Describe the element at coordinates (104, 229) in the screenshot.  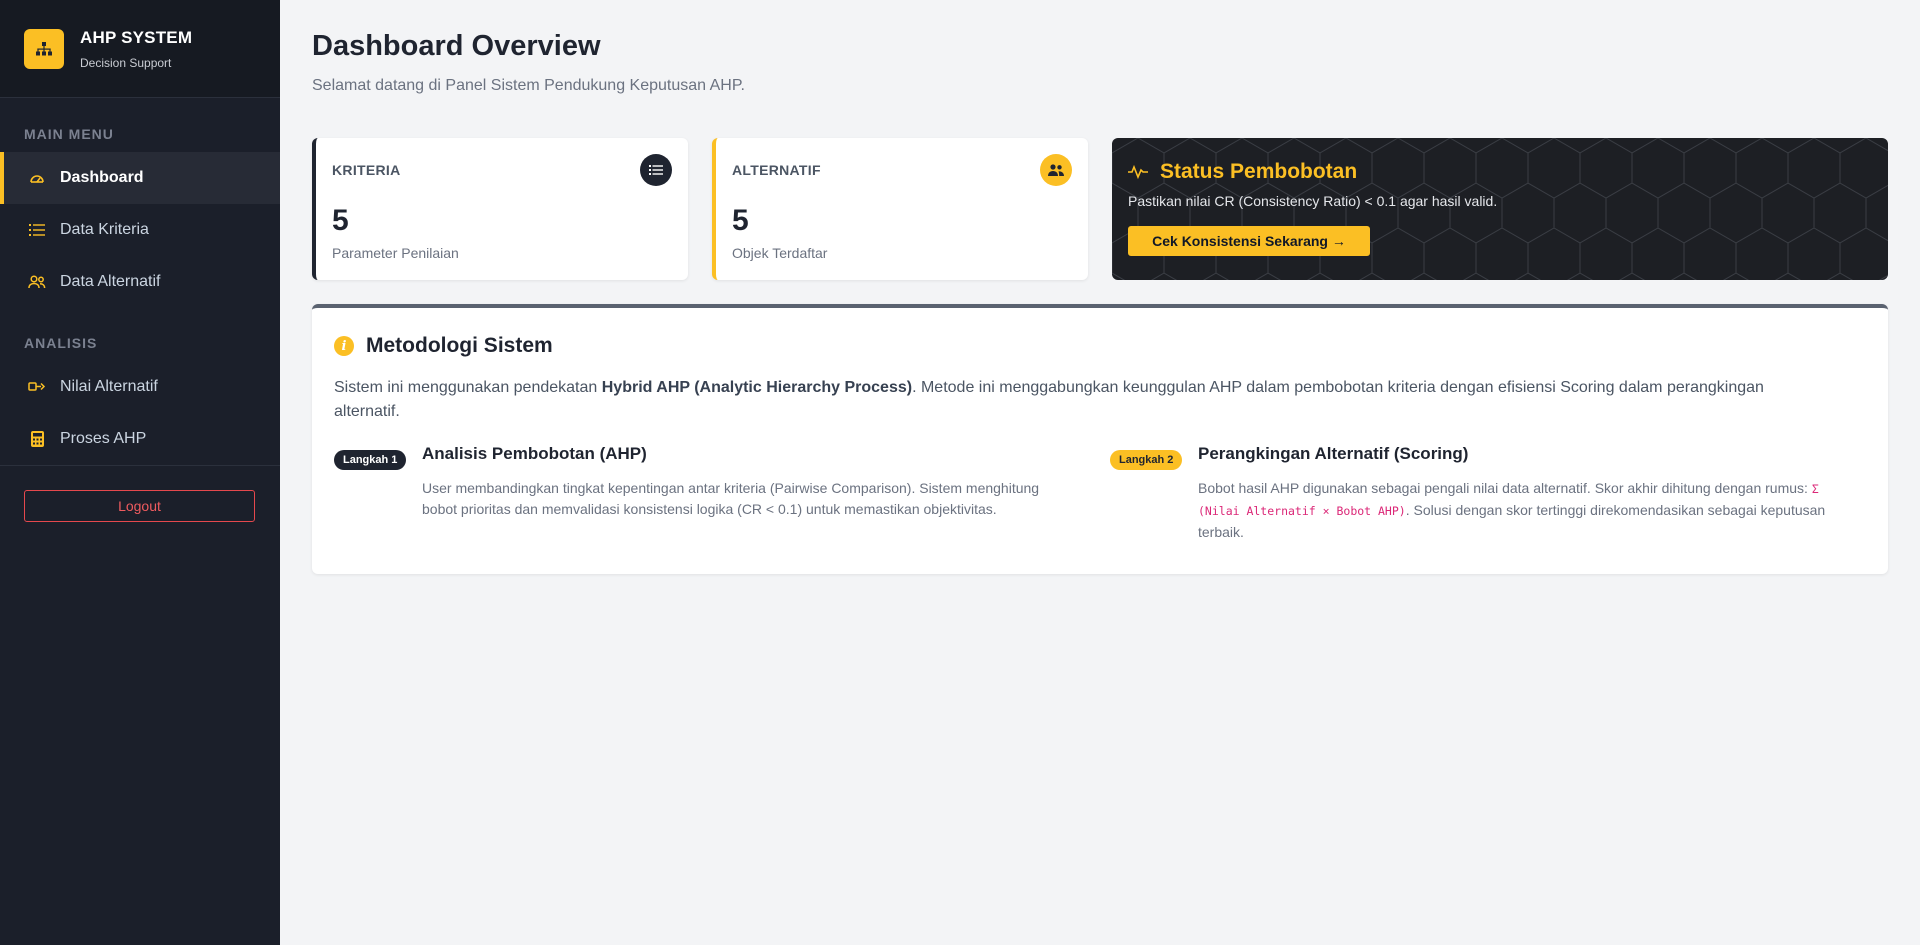
I see `sidebar-item-label: Data Kriteria` at that location.